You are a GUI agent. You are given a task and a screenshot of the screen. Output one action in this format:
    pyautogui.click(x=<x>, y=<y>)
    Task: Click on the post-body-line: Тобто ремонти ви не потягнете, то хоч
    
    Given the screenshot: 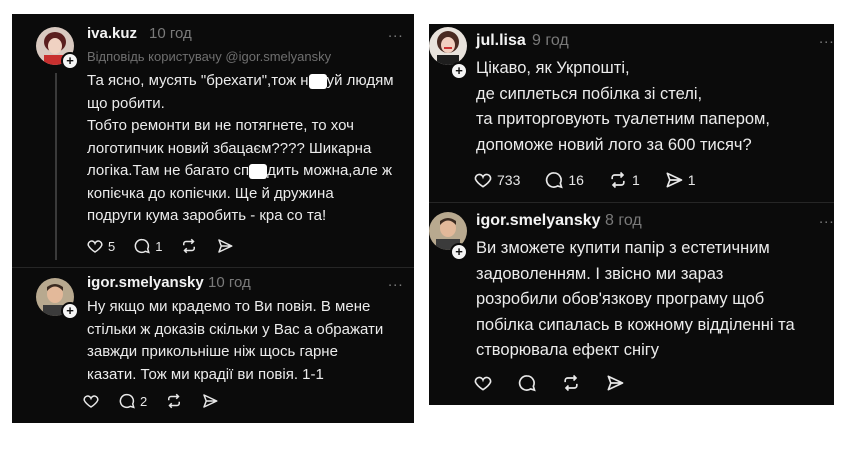 What is the action you would take?
    pyautogui.click(x=240, y=126)
    